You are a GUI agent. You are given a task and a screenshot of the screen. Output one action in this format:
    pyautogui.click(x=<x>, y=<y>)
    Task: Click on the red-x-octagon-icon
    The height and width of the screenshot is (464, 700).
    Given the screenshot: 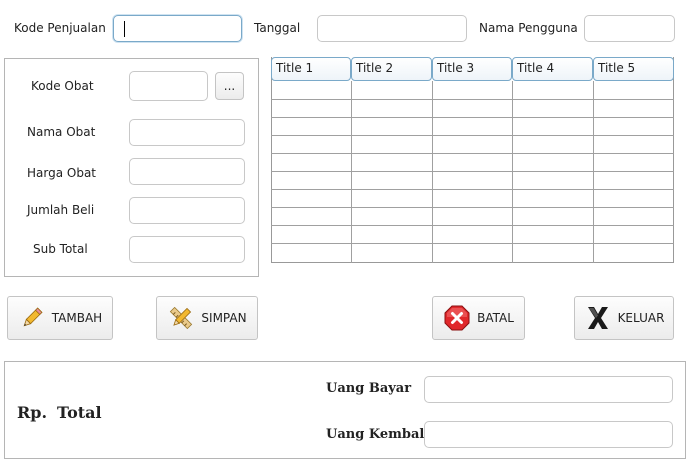 What is the action you would take?
    pyautogui.click(x=457, y=318)
    